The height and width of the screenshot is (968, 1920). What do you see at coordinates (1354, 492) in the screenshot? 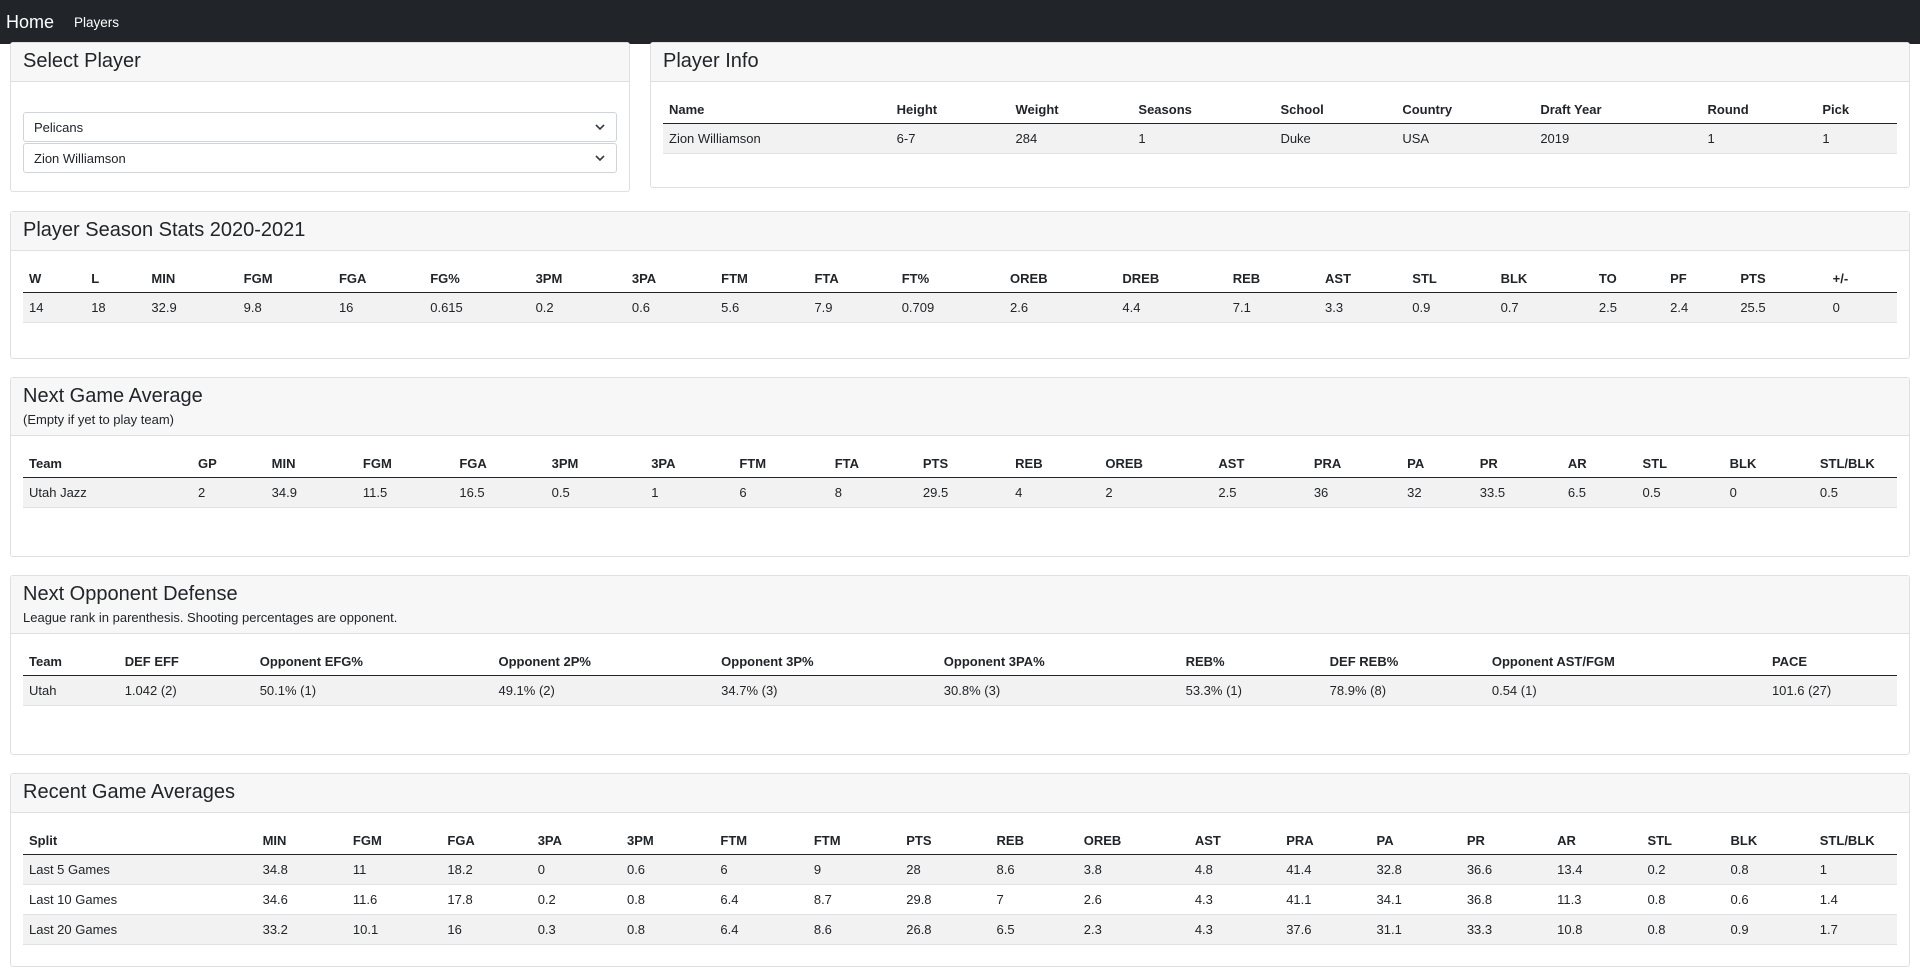
I see `table-cell: 36` at bounding box center [1354, 492].